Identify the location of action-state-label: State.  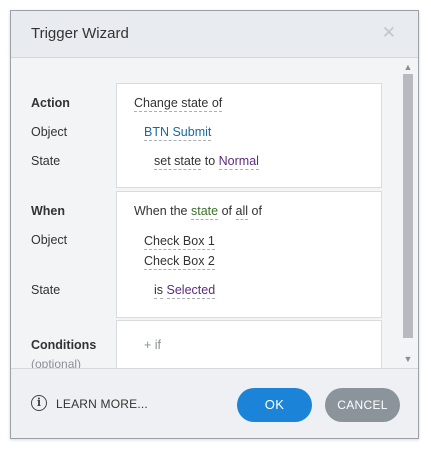
(46, 161).